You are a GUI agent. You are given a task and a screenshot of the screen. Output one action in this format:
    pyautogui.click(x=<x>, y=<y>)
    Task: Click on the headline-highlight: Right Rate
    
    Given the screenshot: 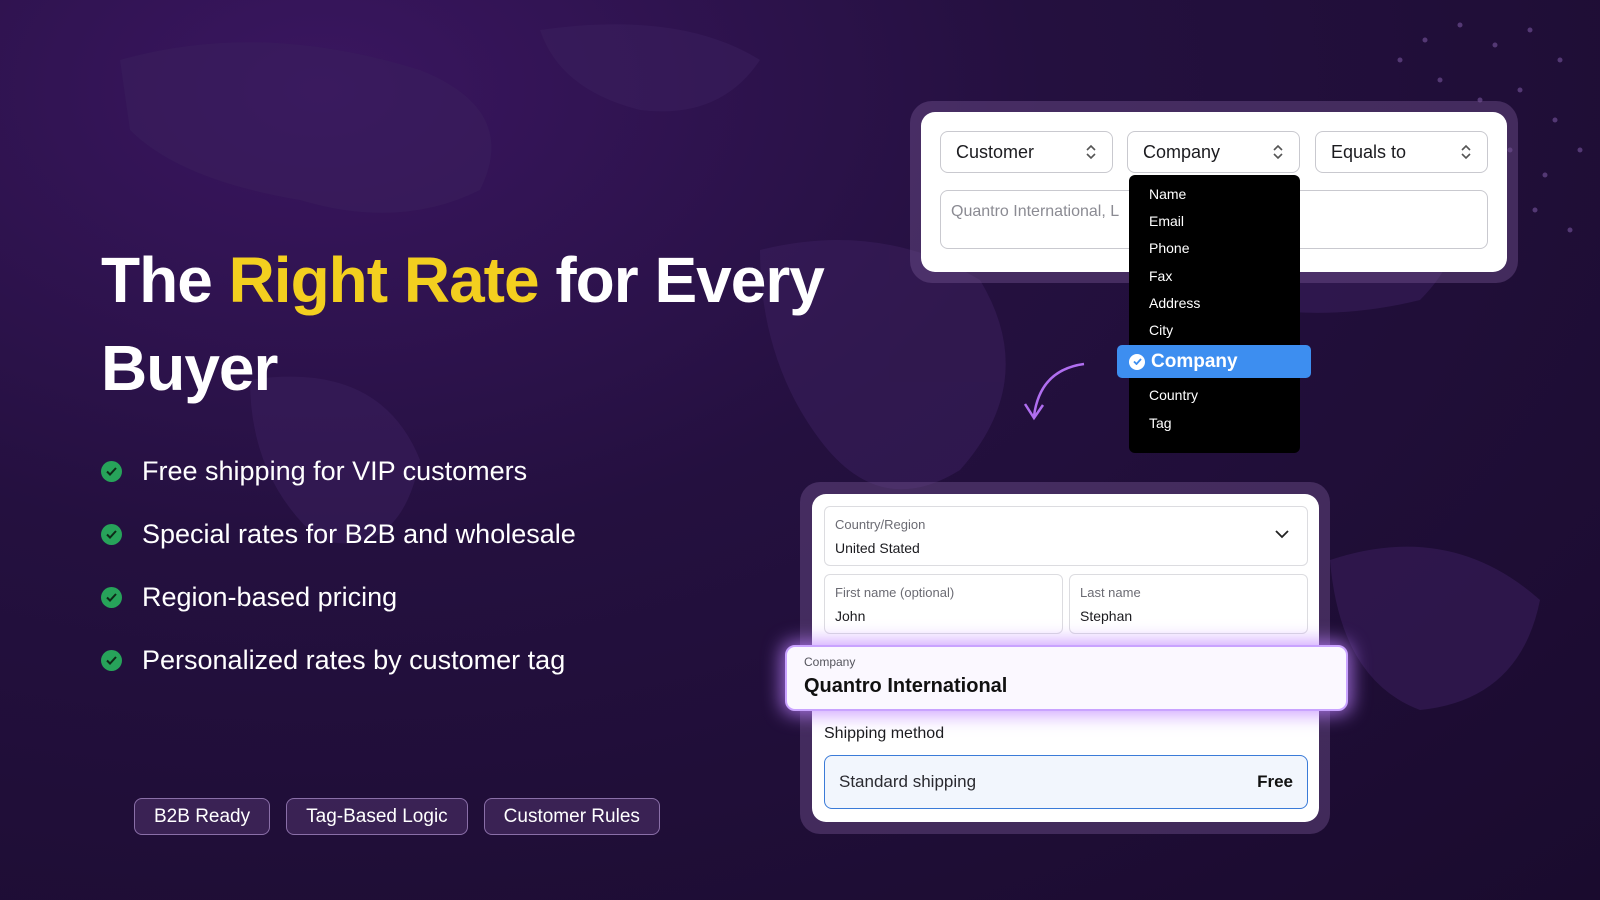 What is the action you would take?
    pyautogui.click(x=384, y=280)
    